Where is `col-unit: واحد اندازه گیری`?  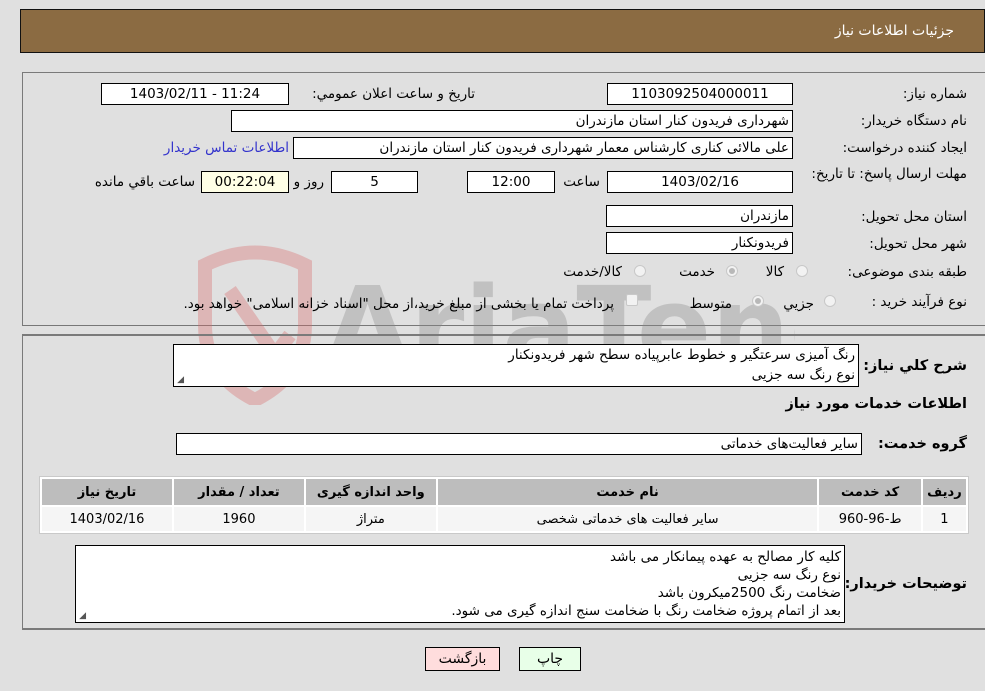 col-unit: واحد اندازه گیری is located at coordinates (370, 492).